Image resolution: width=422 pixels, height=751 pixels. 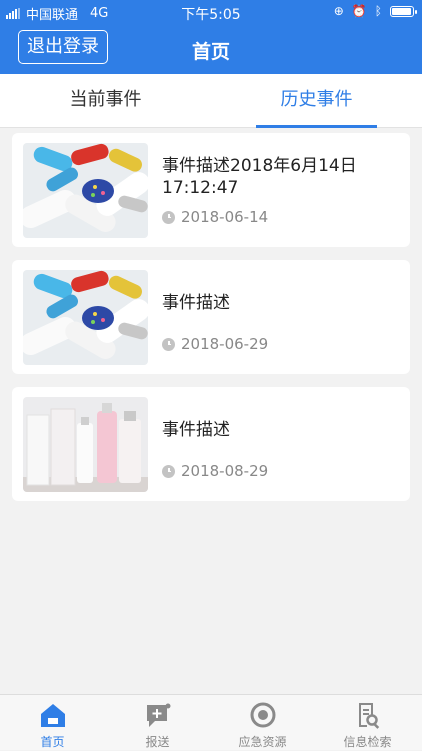 What do you see at coordinates (157, 742) in the screenshot?
I see `tabbar-label: 报送` at bounding box center [157, 742].